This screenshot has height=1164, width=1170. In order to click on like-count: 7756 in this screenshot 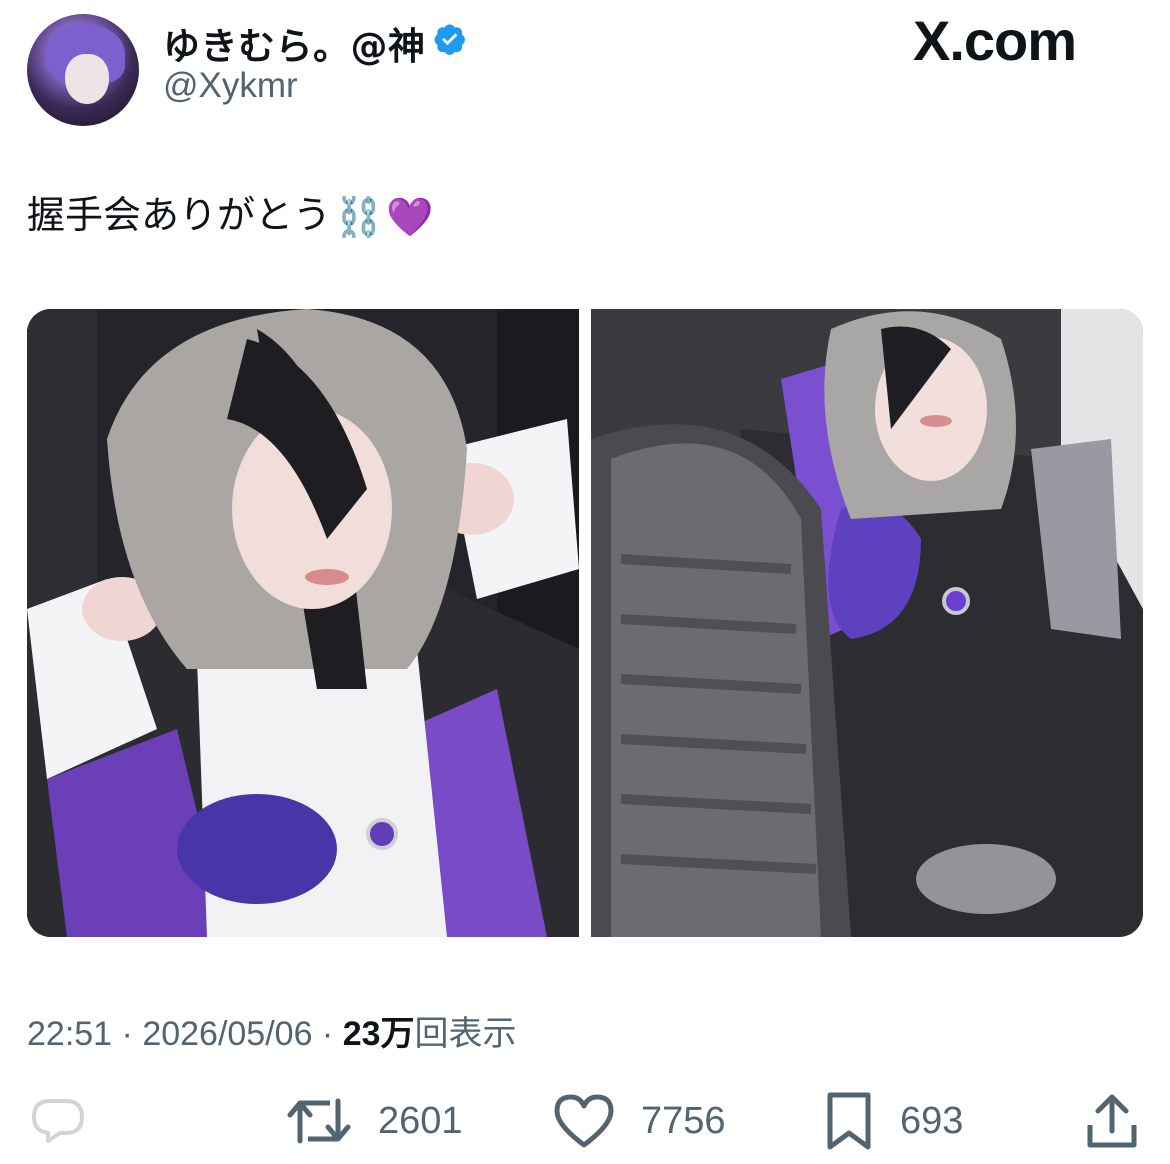, I will do `click(683, 1120)`.